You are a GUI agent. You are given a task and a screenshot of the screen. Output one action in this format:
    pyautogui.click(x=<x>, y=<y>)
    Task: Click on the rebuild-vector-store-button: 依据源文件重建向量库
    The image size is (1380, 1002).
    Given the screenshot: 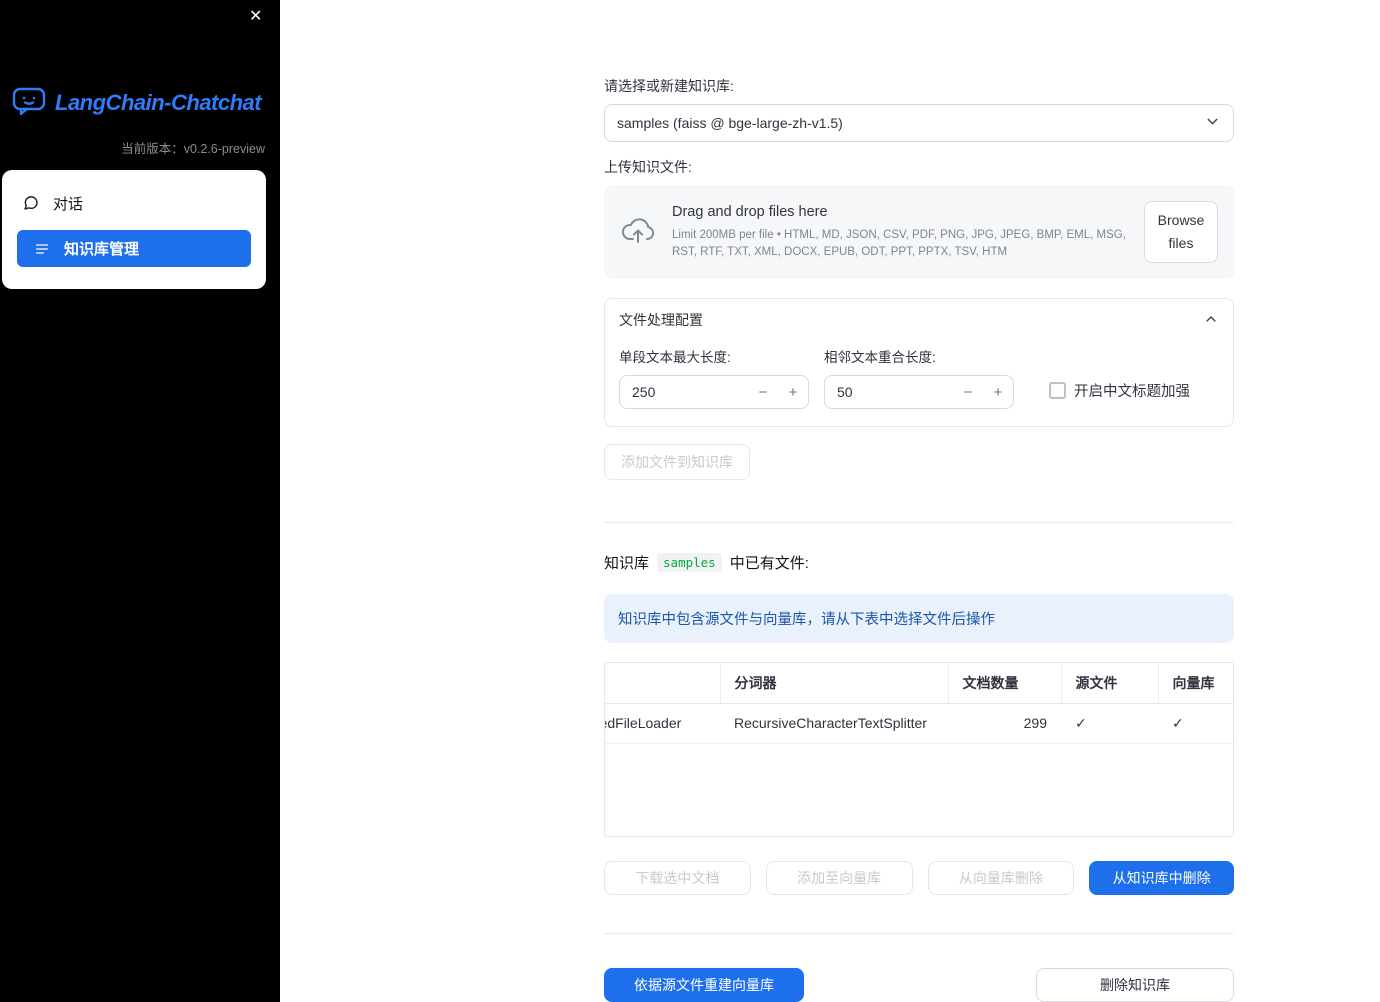 What is the action you would take?
    pyautogui.click(x=704, y=985)
    